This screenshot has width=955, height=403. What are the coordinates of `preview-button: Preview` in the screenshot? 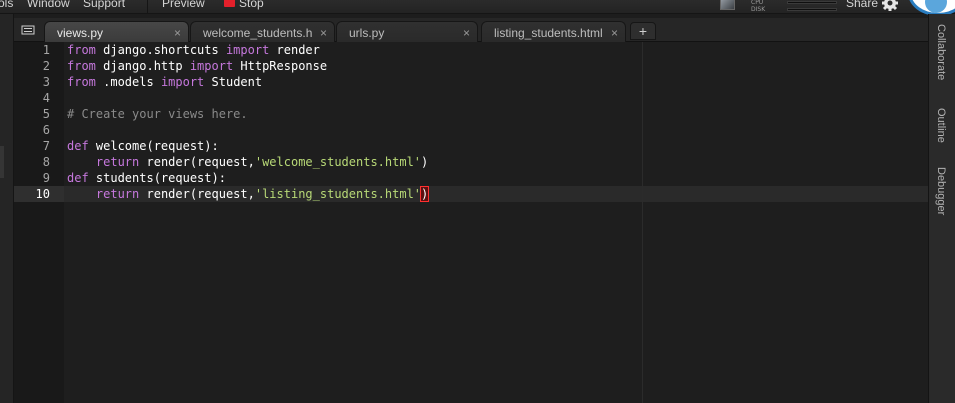 It's located at (183, 5).